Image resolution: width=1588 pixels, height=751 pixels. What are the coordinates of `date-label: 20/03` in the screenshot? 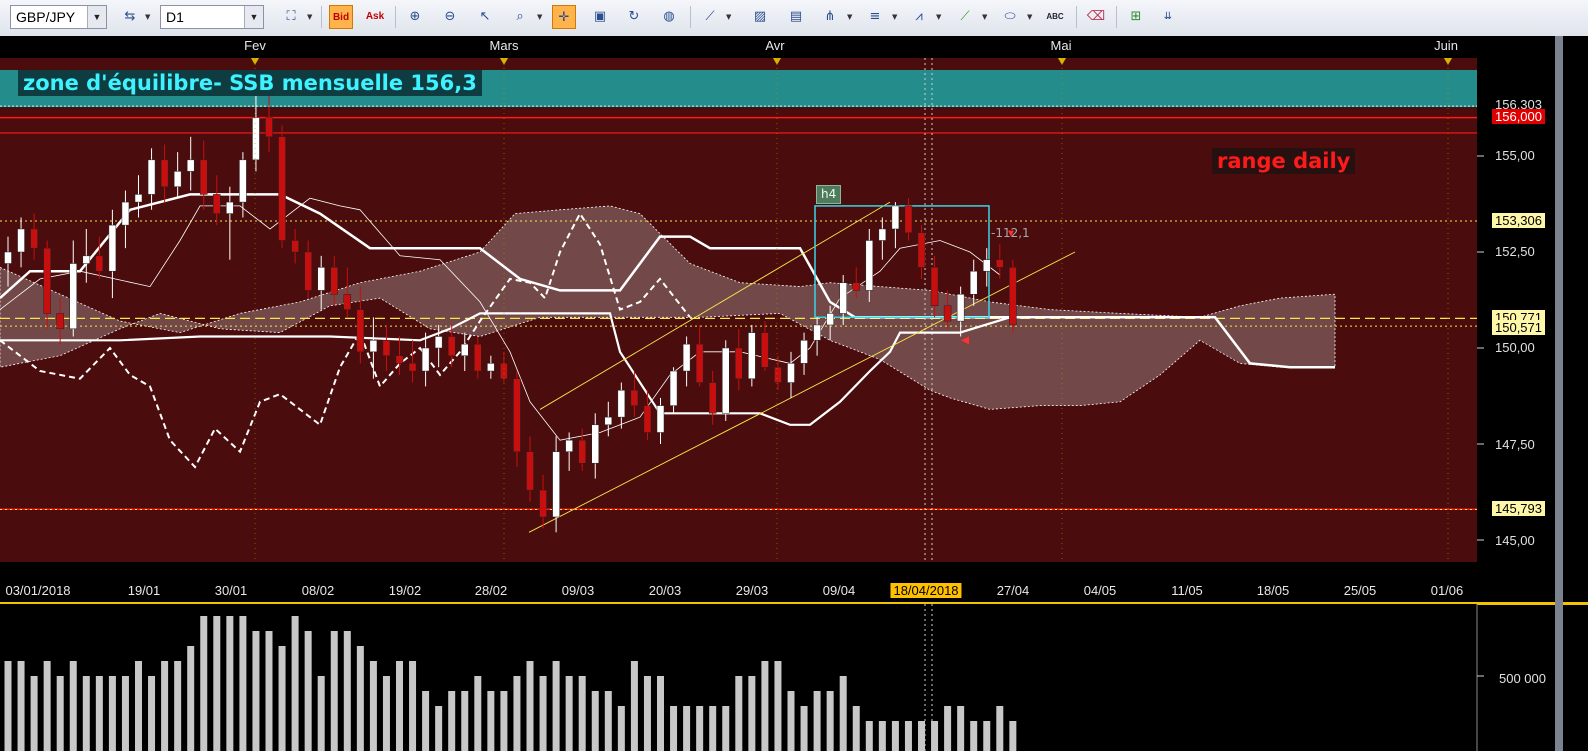 It's located at (665, 590).